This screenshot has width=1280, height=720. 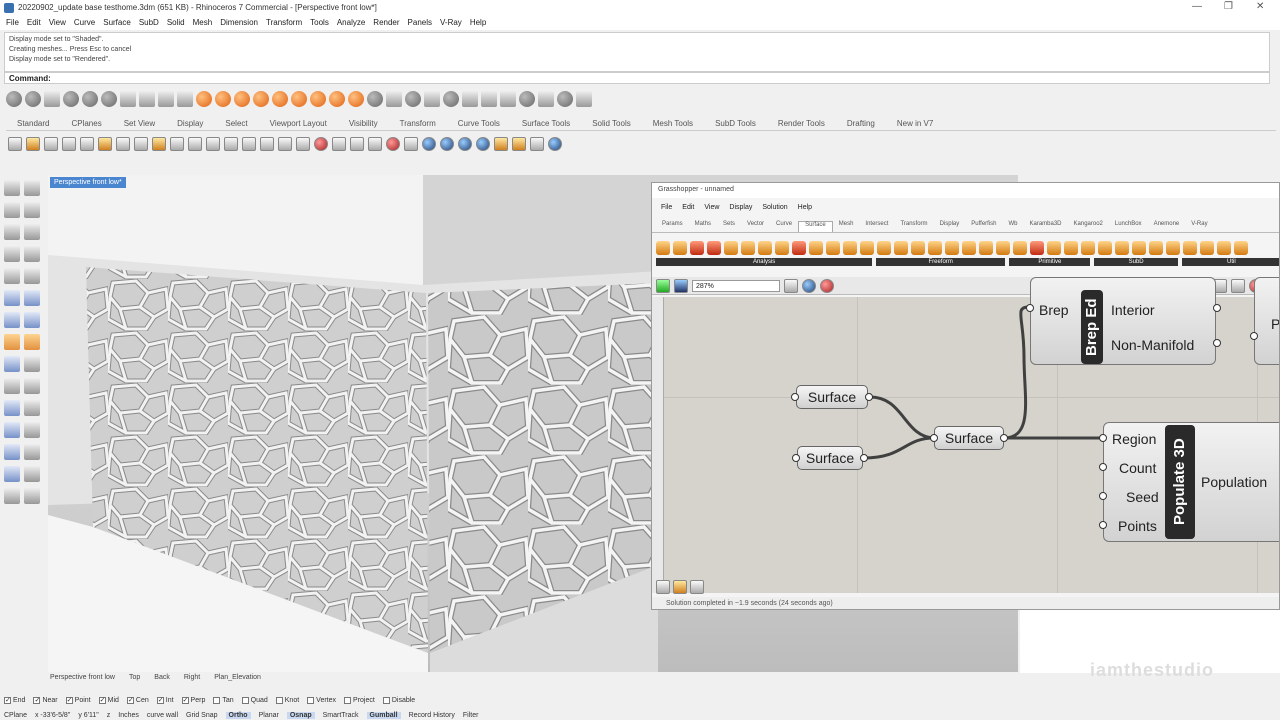 What do you see at coordinates (736, 285) in the screenshot?
I see `zoom-field: 287%` at bounding box center [736, 285].